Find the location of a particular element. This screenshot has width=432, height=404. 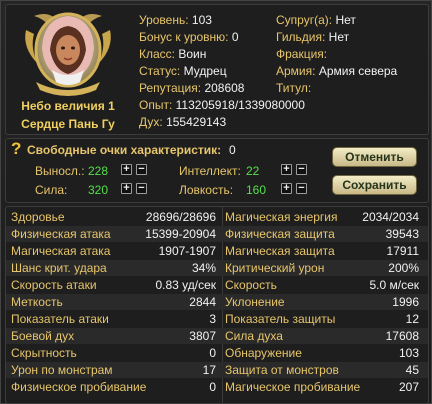

level-bonus-value: 0 is located at coordinates (235, 37).